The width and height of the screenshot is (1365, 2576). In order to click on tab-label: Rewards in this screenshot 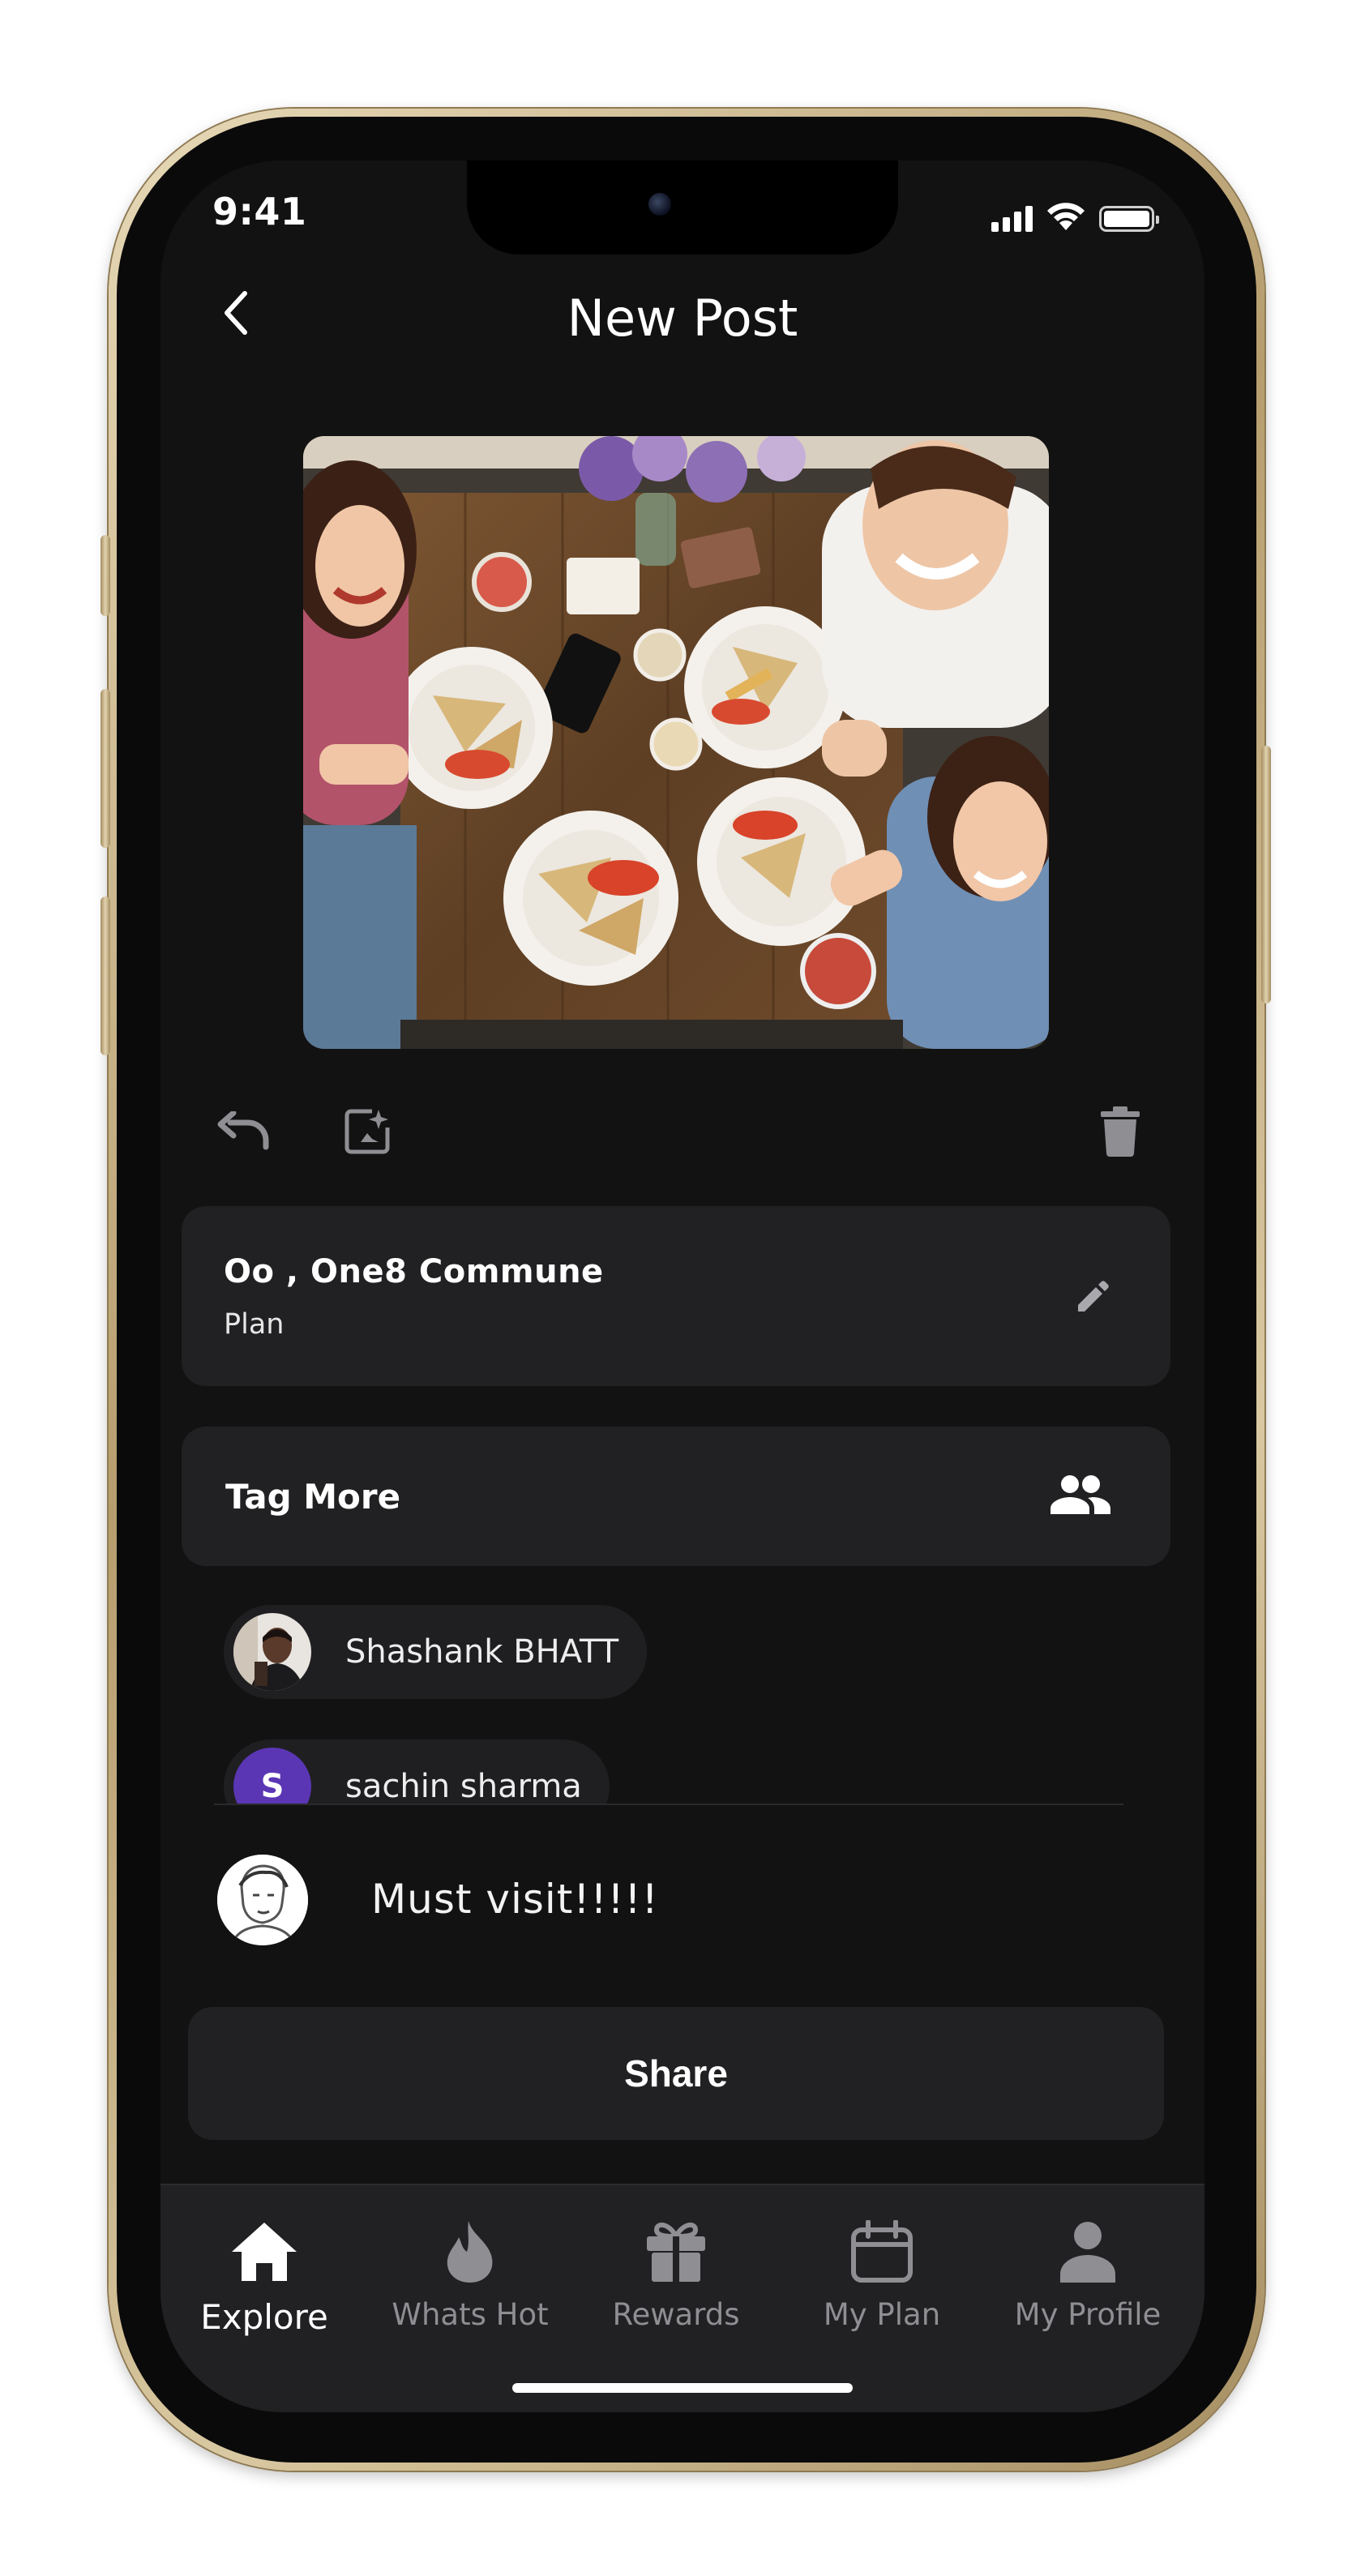, I will do `click(676, 2314)`.